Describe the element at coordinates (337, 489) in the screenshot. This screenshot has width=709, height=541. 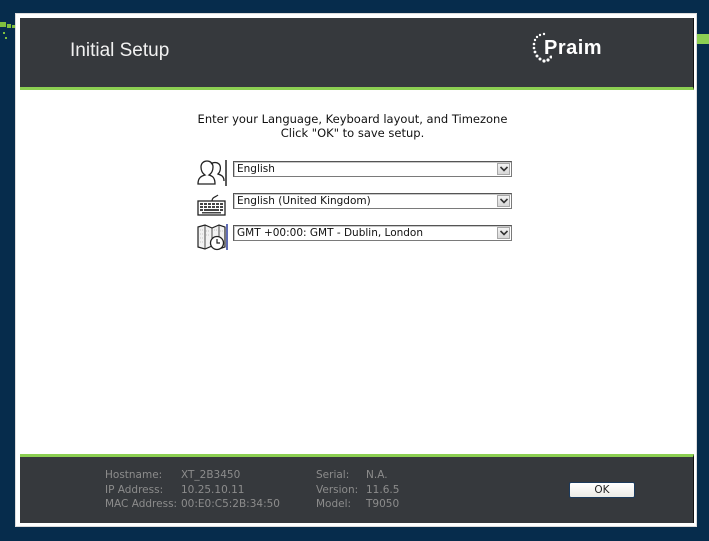
I see `version-label: Version:` at that location.